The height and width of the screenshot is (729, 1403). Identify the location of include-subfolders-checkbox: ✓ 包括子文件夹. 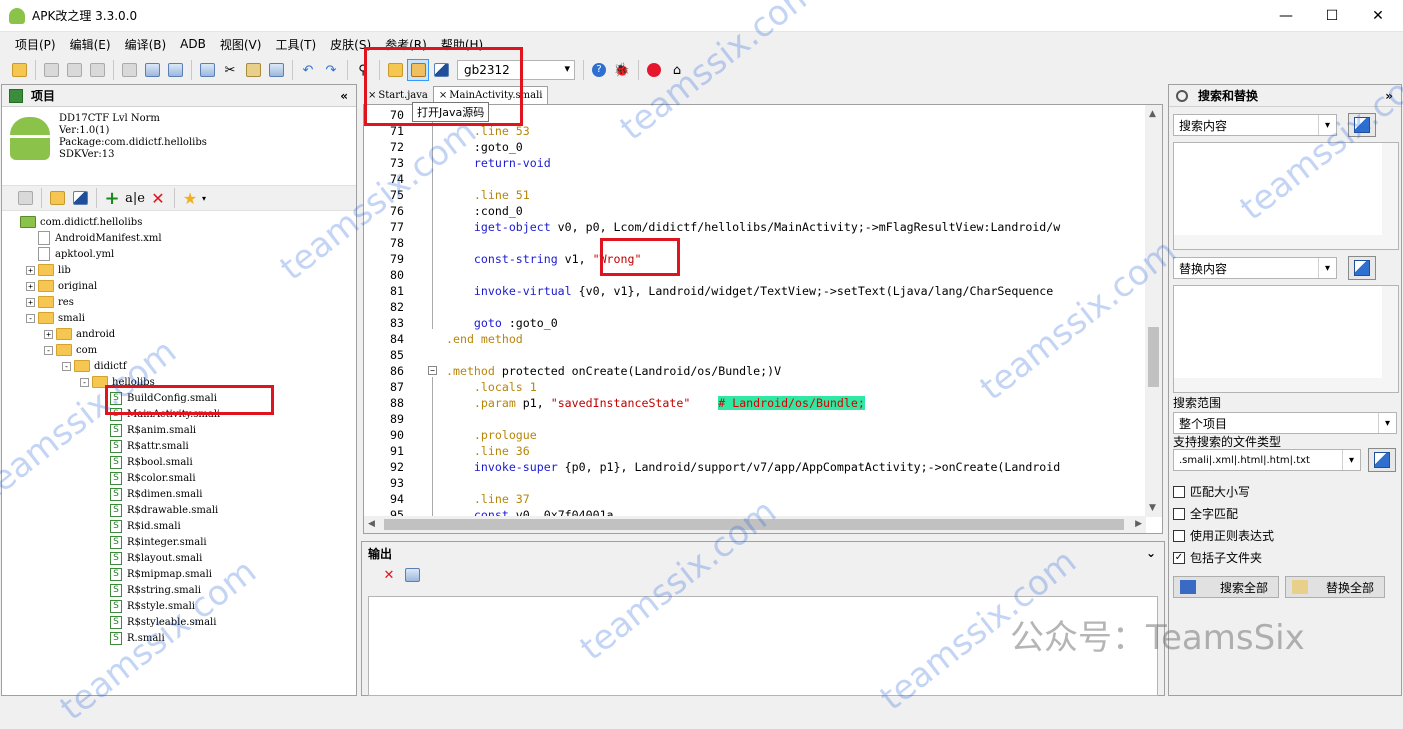
(1217, 557).